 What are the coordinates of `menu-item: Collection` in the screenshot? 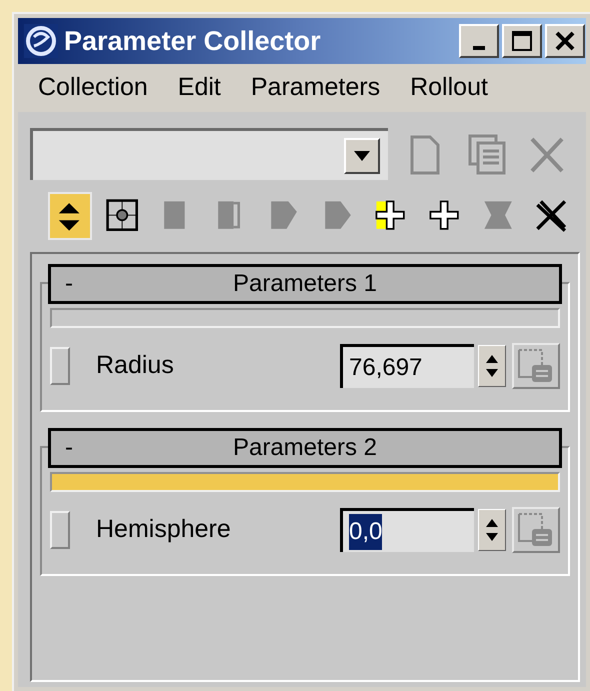 It's located at (93, 88).